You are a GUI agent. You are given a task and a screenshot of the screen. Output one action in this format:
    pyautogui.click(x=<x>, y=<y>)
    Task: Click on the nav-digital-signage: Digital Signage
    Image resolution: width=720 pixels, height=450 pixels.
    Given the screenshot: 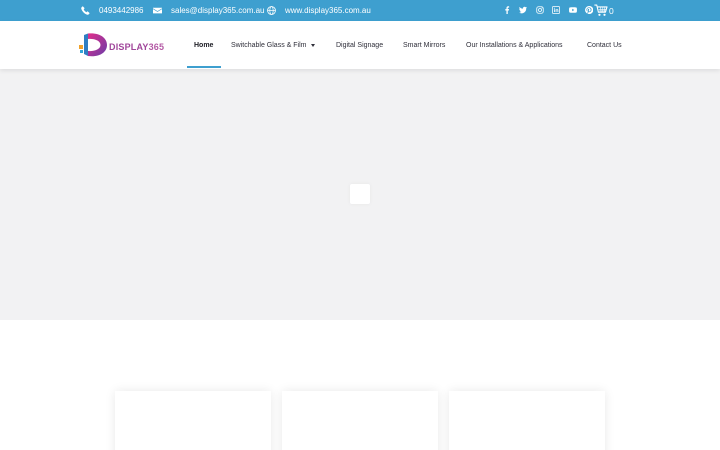 What is the action you would take?
    pyautogui.click(x=359, y=45)
    